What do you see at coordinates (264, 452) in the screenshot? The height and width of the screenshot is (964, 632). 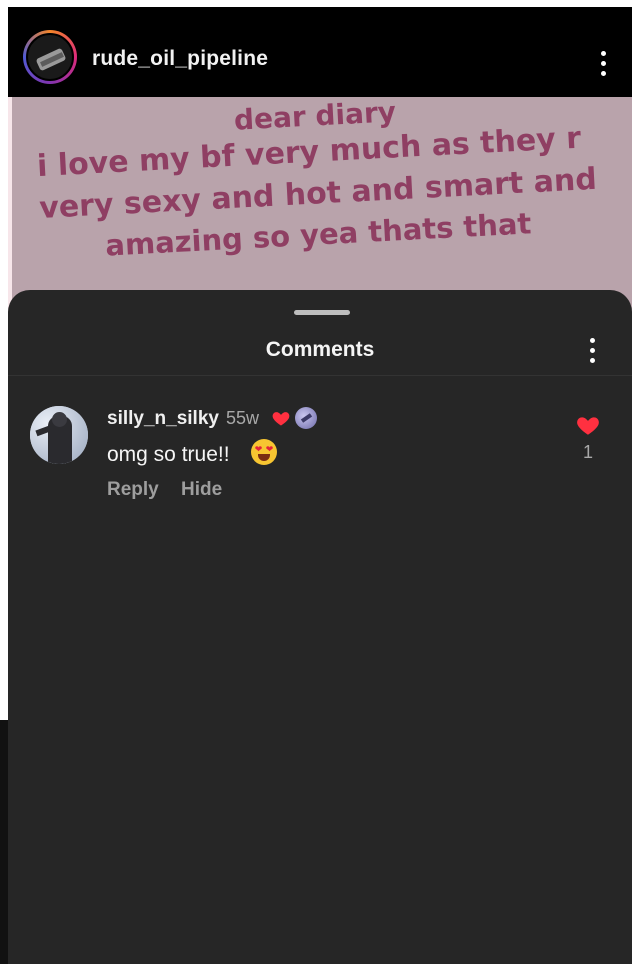 I see `heart-eyes-emoji-icon: ❤ ❤` at bounding box center [264, 452].